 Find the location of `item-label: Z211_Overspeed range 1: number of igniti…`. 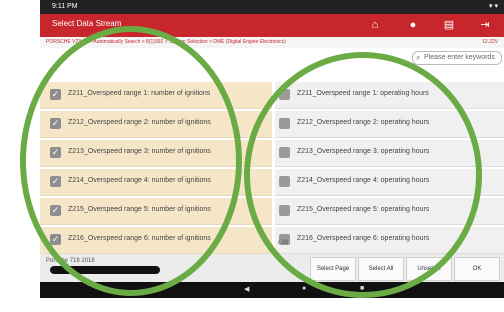

item-label: Z211_Overspeed range 1: number of igniti… is located at coordinates (139, 93).